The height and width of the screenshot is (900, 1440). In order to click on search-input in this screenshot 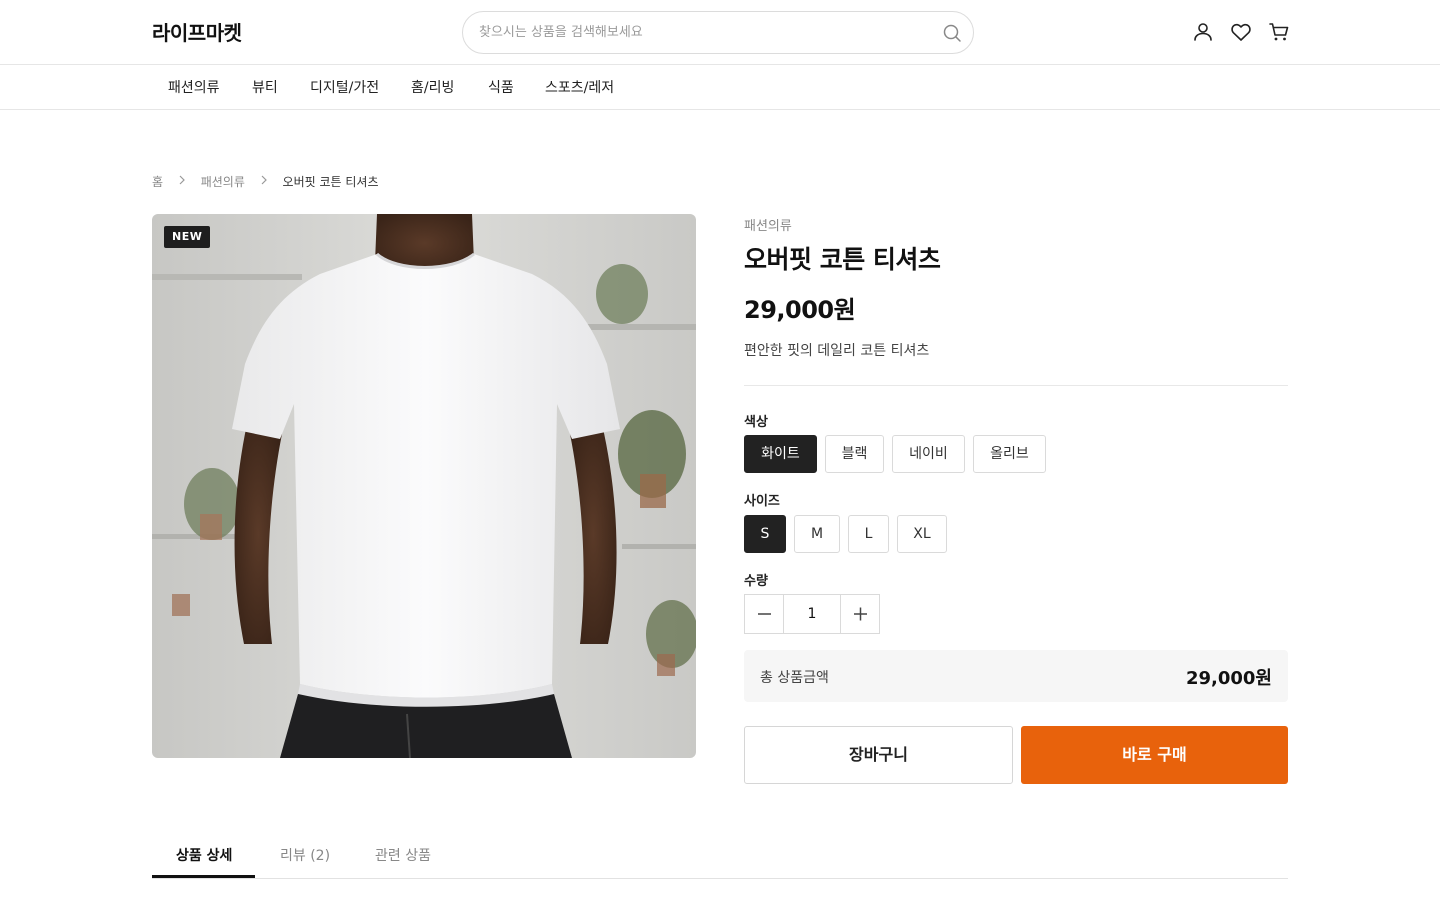, I will do `click(709, 32)`.